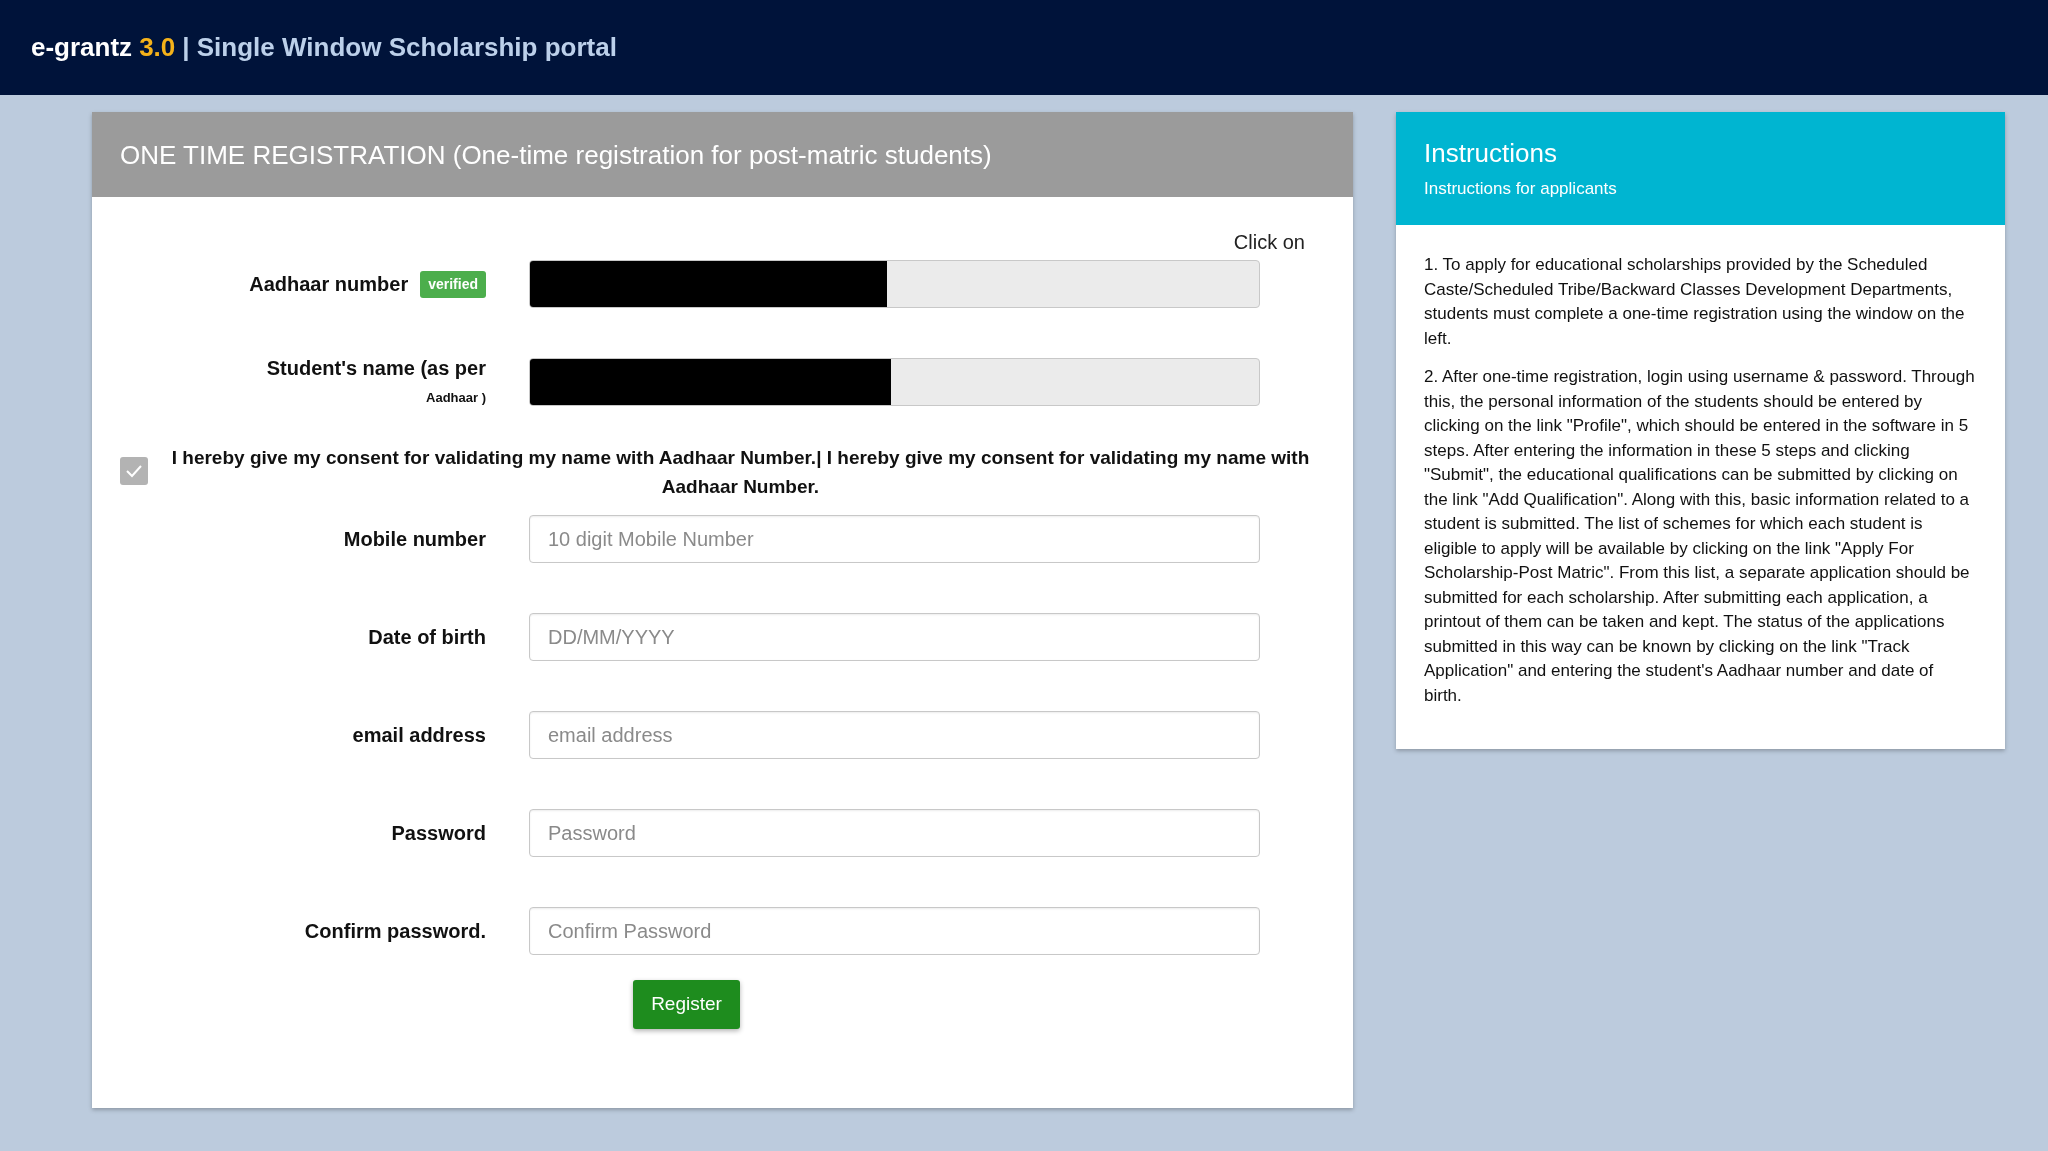 This screenshot has width=2048, height=1151. What do you see at coordinates (427, 637) in the screenshot?
I see `field-label: Date of birth` at bounding box center [427, 637].